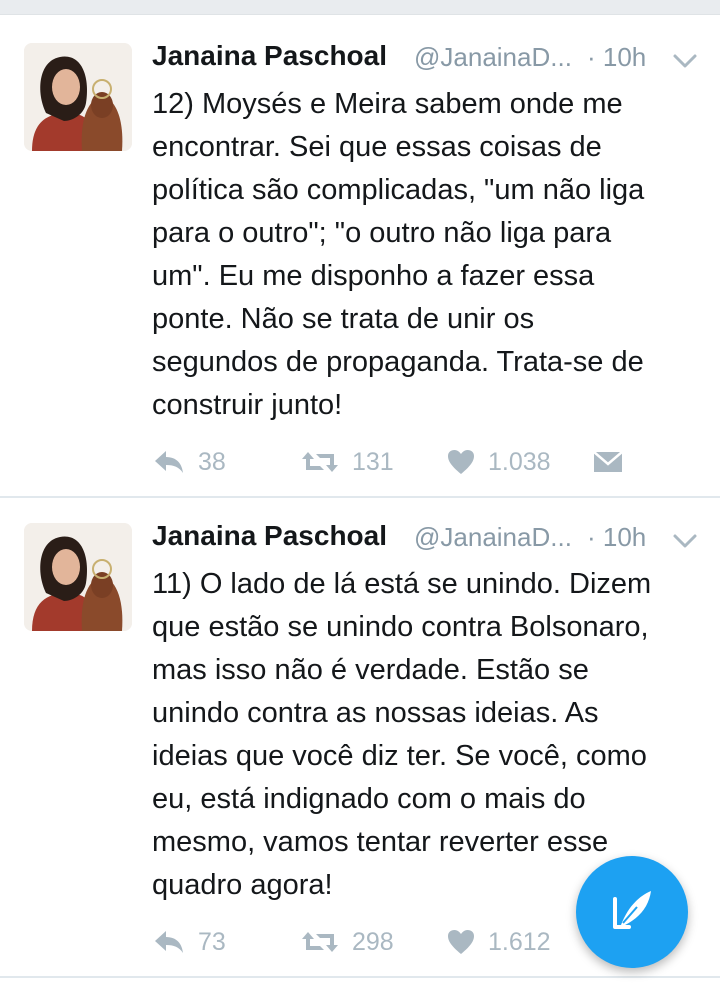 This screenshot has width=720, height=999. Describe the element at coordinates (422, 462) in the screenshot. I see `tweet-actions: 38 131 1.038` at that location.